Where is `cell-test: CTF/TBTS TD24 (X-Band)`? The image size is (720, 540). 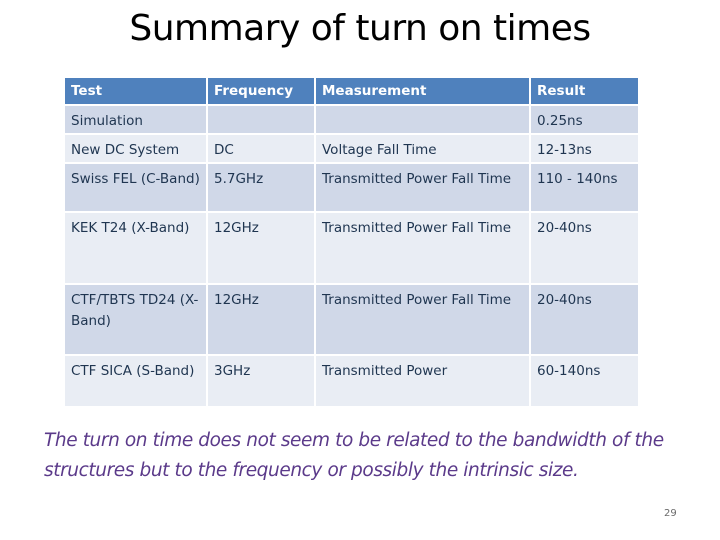 cell-test: CTF/TBTS TD24 (X-Band) is located at coordinates (135, 319).